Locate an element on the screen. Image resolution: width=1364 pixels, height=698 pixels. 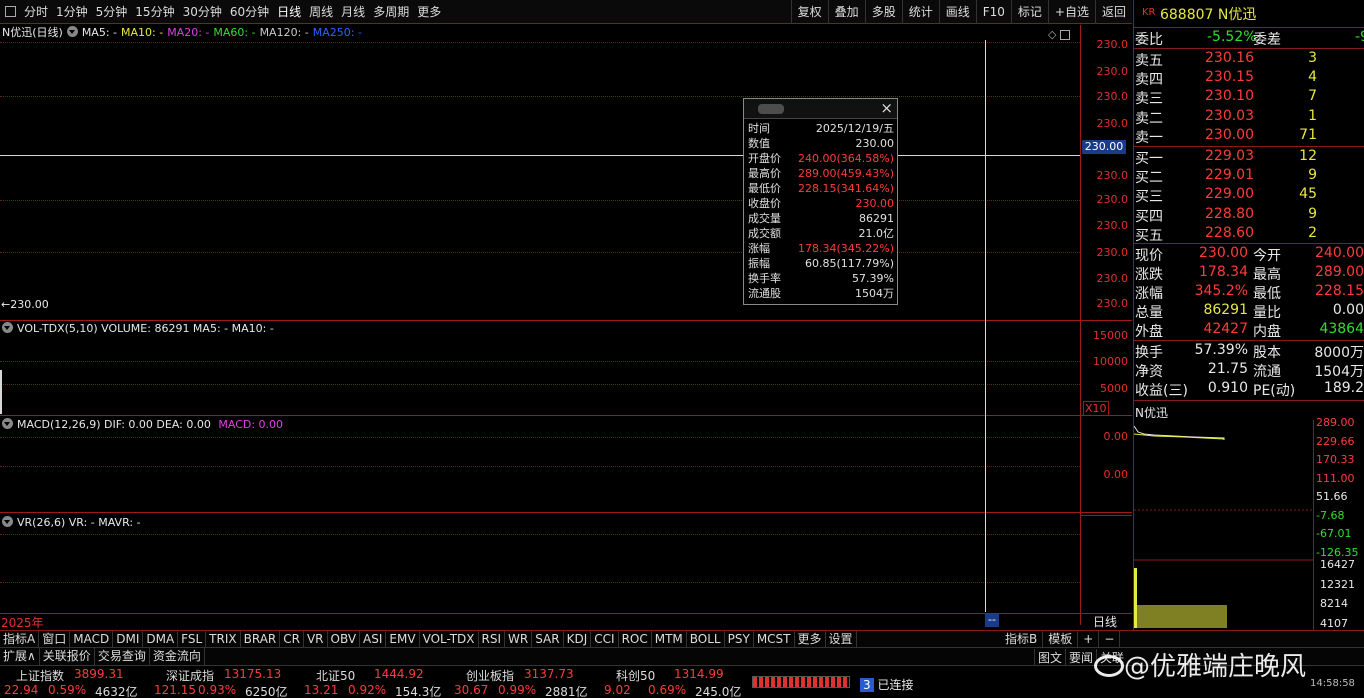
indicator-right-3: − is located at coordinates (1110, 639).